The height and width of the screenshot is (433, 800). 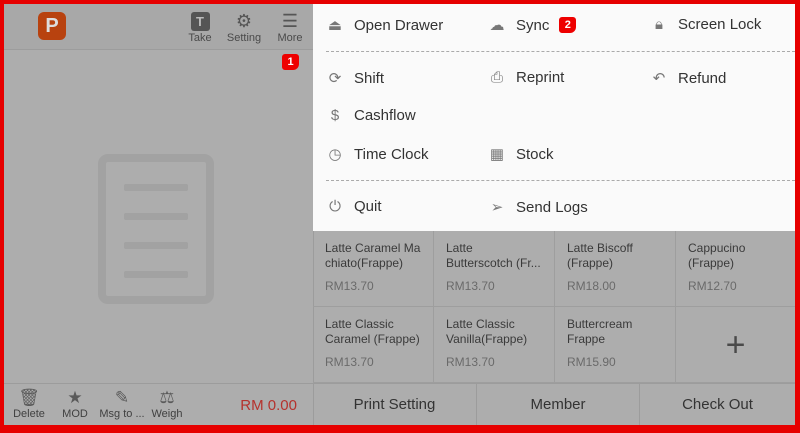 I want to click on menu-sync: ☁ Sync 2, so click(x=532, y=25).